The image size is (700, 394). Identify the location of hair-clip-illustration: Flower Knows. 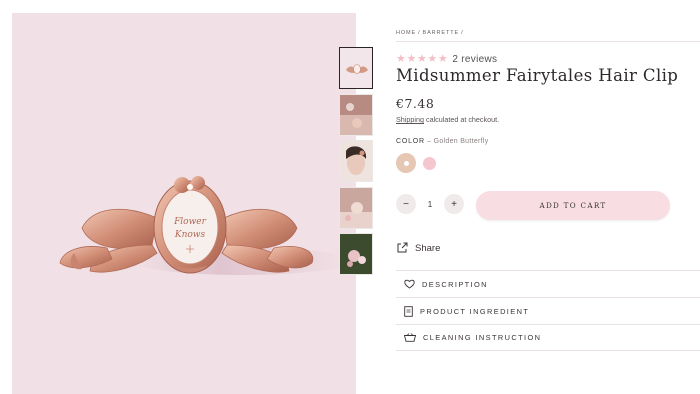
(205, 225).